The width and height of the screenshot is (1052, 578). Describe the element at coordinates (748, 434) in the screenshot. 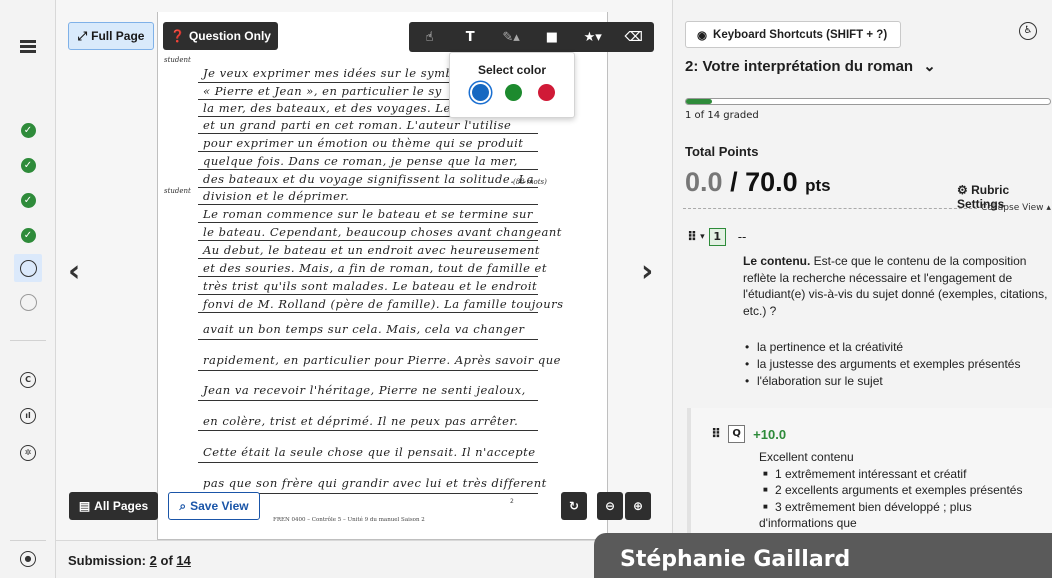

I see `rubric-item-header: ⠿ Q +10.0` at that location.